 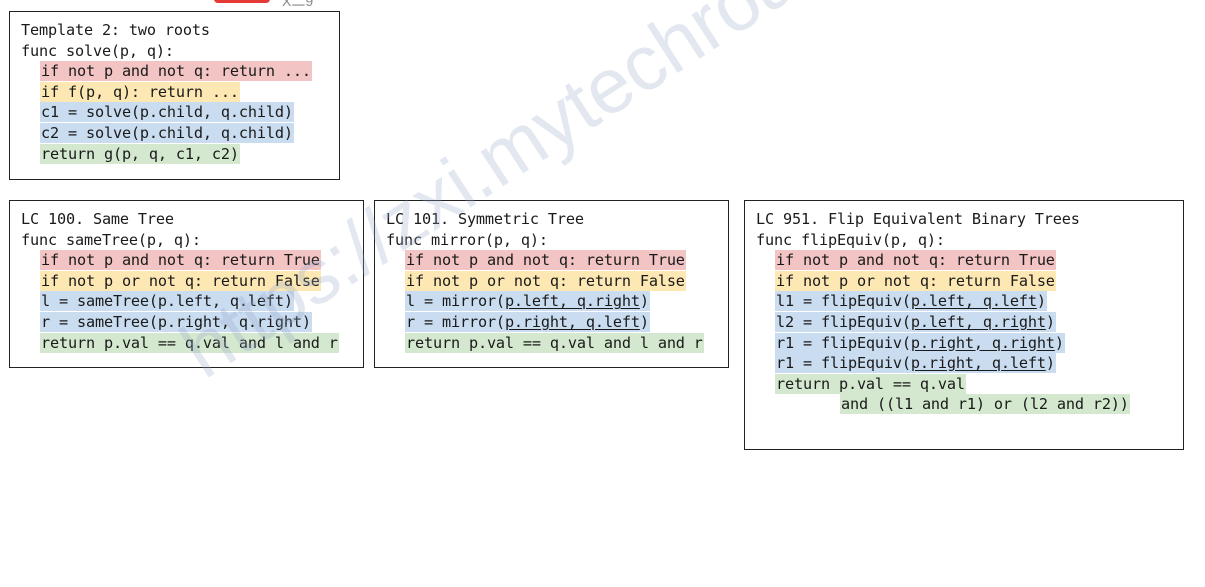 I want to click on symmetric-tree-line-3: l = mirror(p.left, q.right), so click(x=527, y=301).